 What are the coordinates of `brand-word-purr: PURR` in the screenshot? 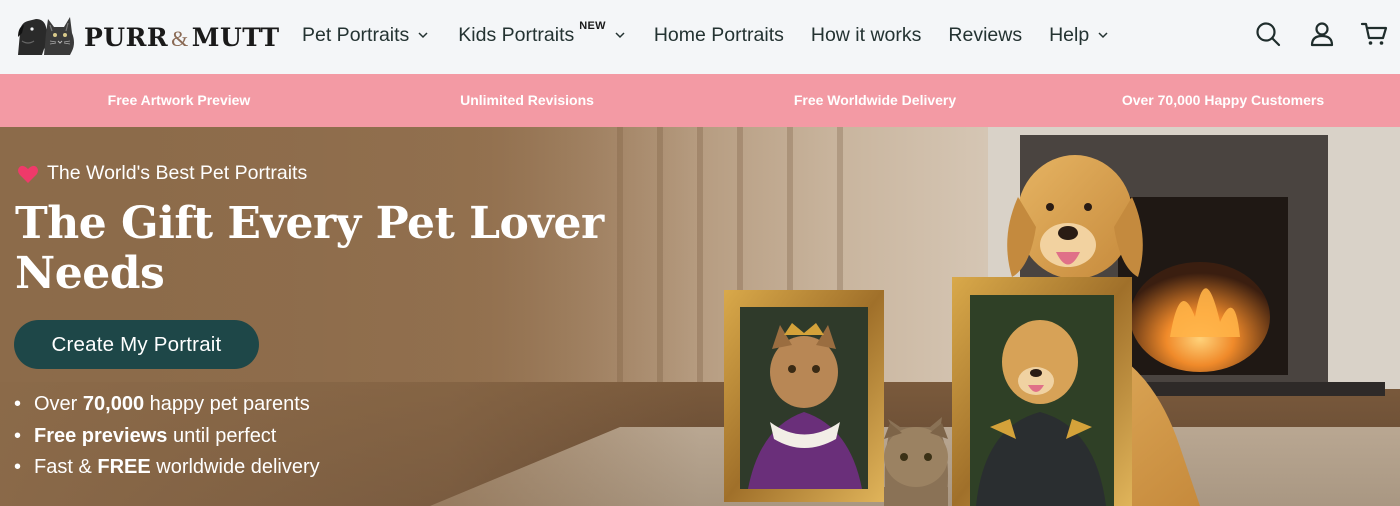 It's located at (126, 37).